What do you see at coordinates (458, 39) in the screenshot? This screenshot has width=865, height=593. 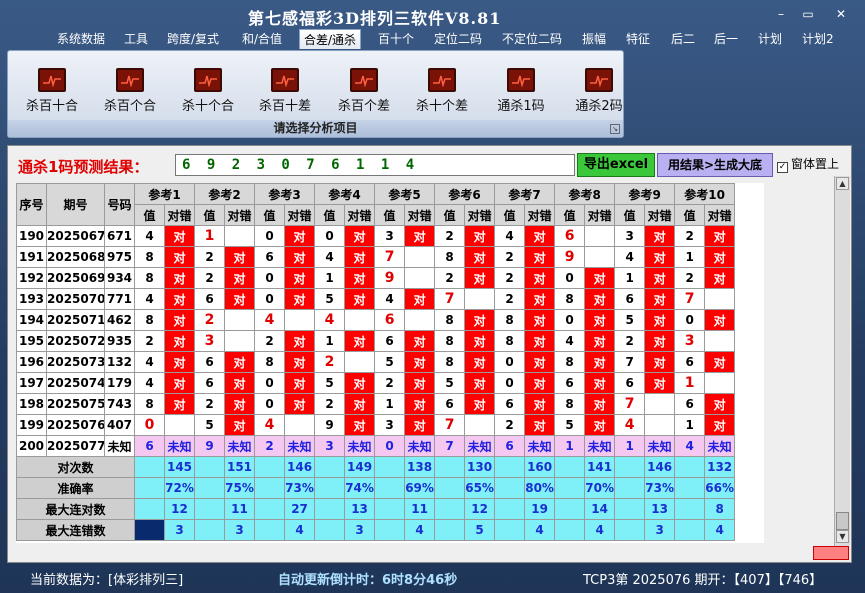 I see `menu-item-7: 定位二码` at bounding box center [458, 39].